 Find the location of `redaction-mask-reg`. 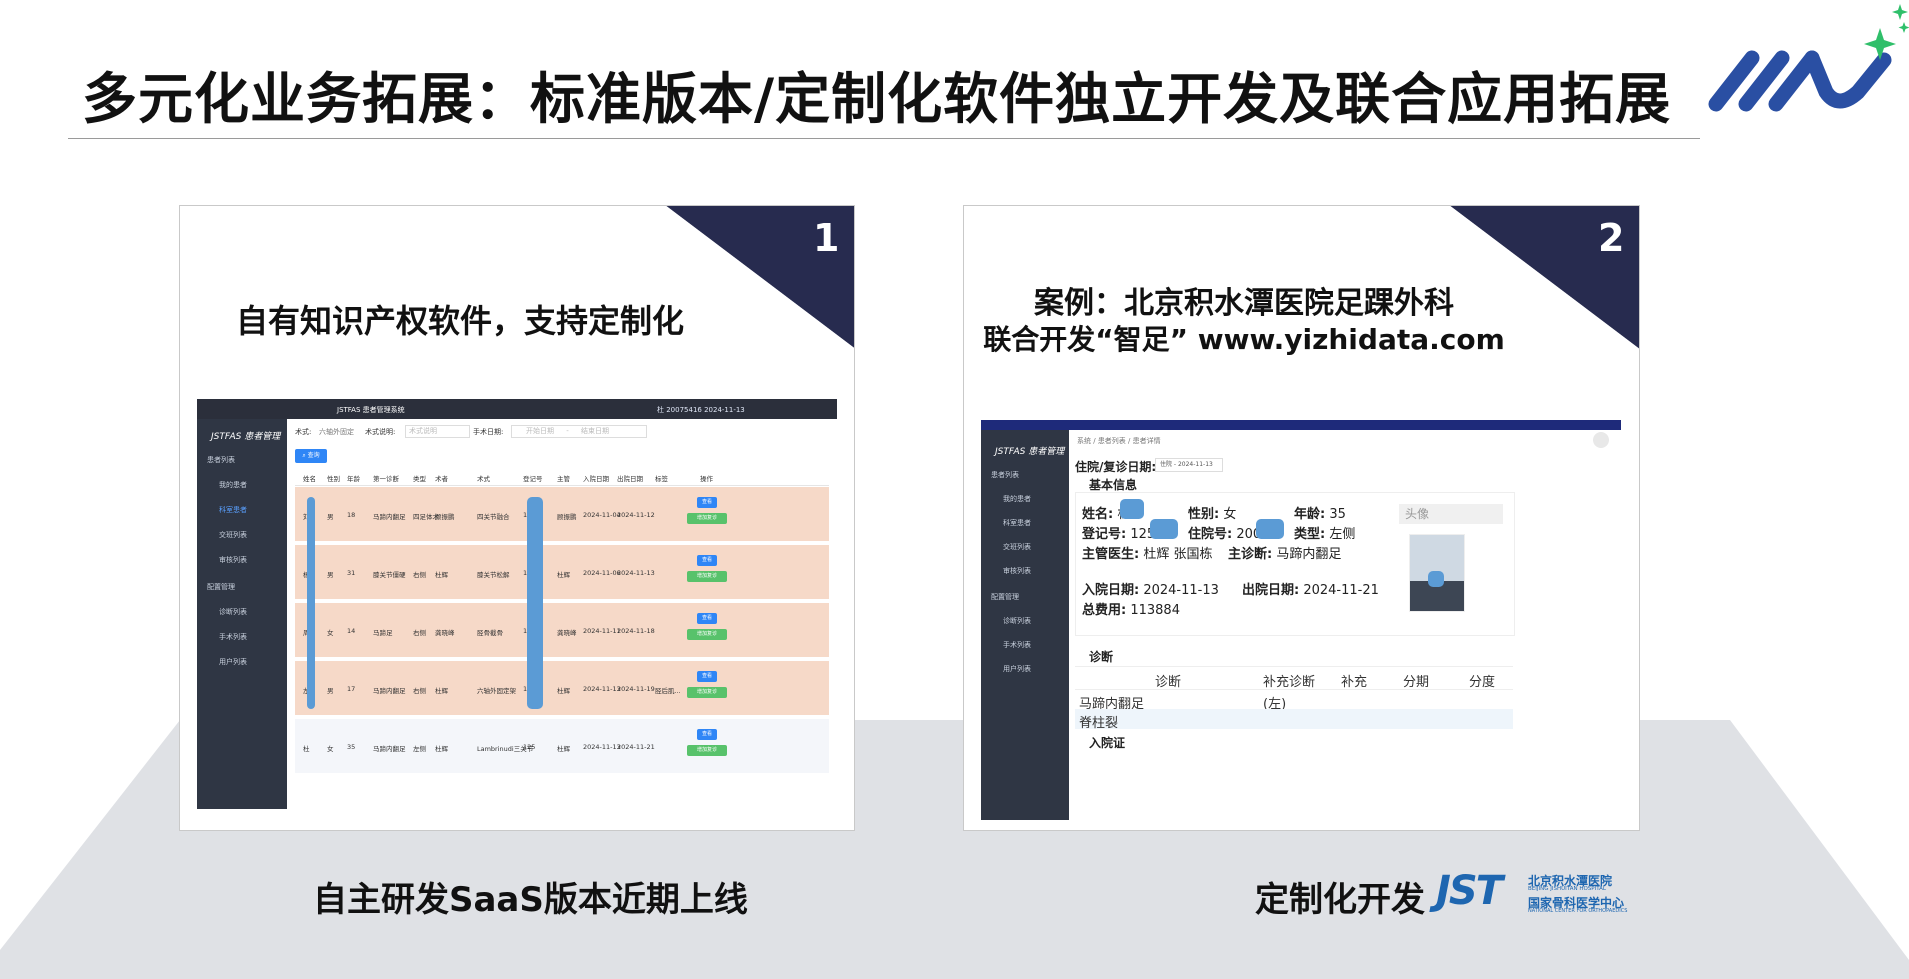

redaction-mask-reg is located at coordinates (1164, 529).